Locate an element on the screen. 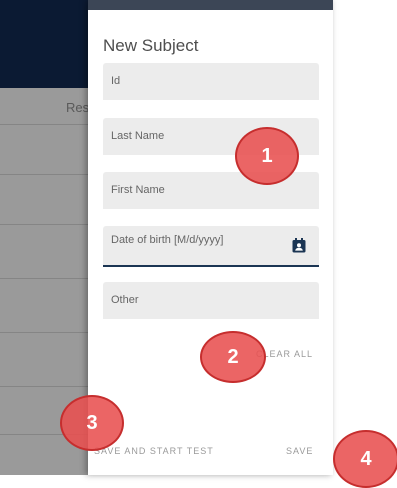  id-field: Id is located at coordinates (211, 81).